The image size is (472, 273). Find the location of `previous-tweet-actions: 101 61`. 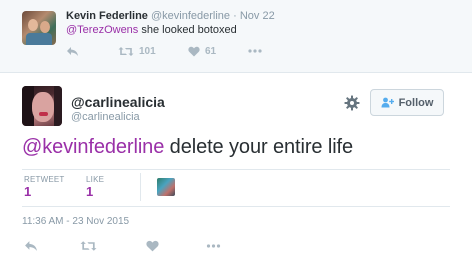

previous-tweet-actions: 101 61 is located at coordinates (176, 51).